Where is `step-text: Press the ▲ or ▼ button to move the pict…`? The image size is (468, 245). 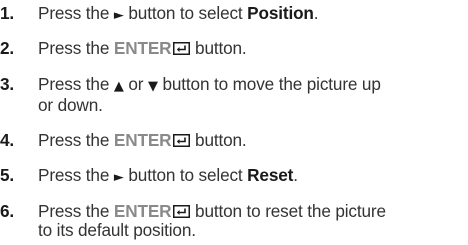
step-text: Press the ▲ or ▼ button to move the pict… is located at coordinates (209, 94).